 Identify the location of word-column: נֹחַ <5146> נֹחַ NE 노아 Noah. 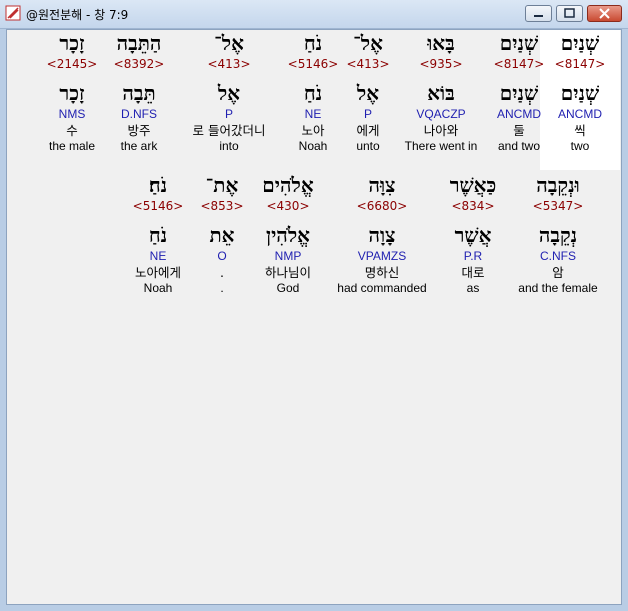
(313, 92).